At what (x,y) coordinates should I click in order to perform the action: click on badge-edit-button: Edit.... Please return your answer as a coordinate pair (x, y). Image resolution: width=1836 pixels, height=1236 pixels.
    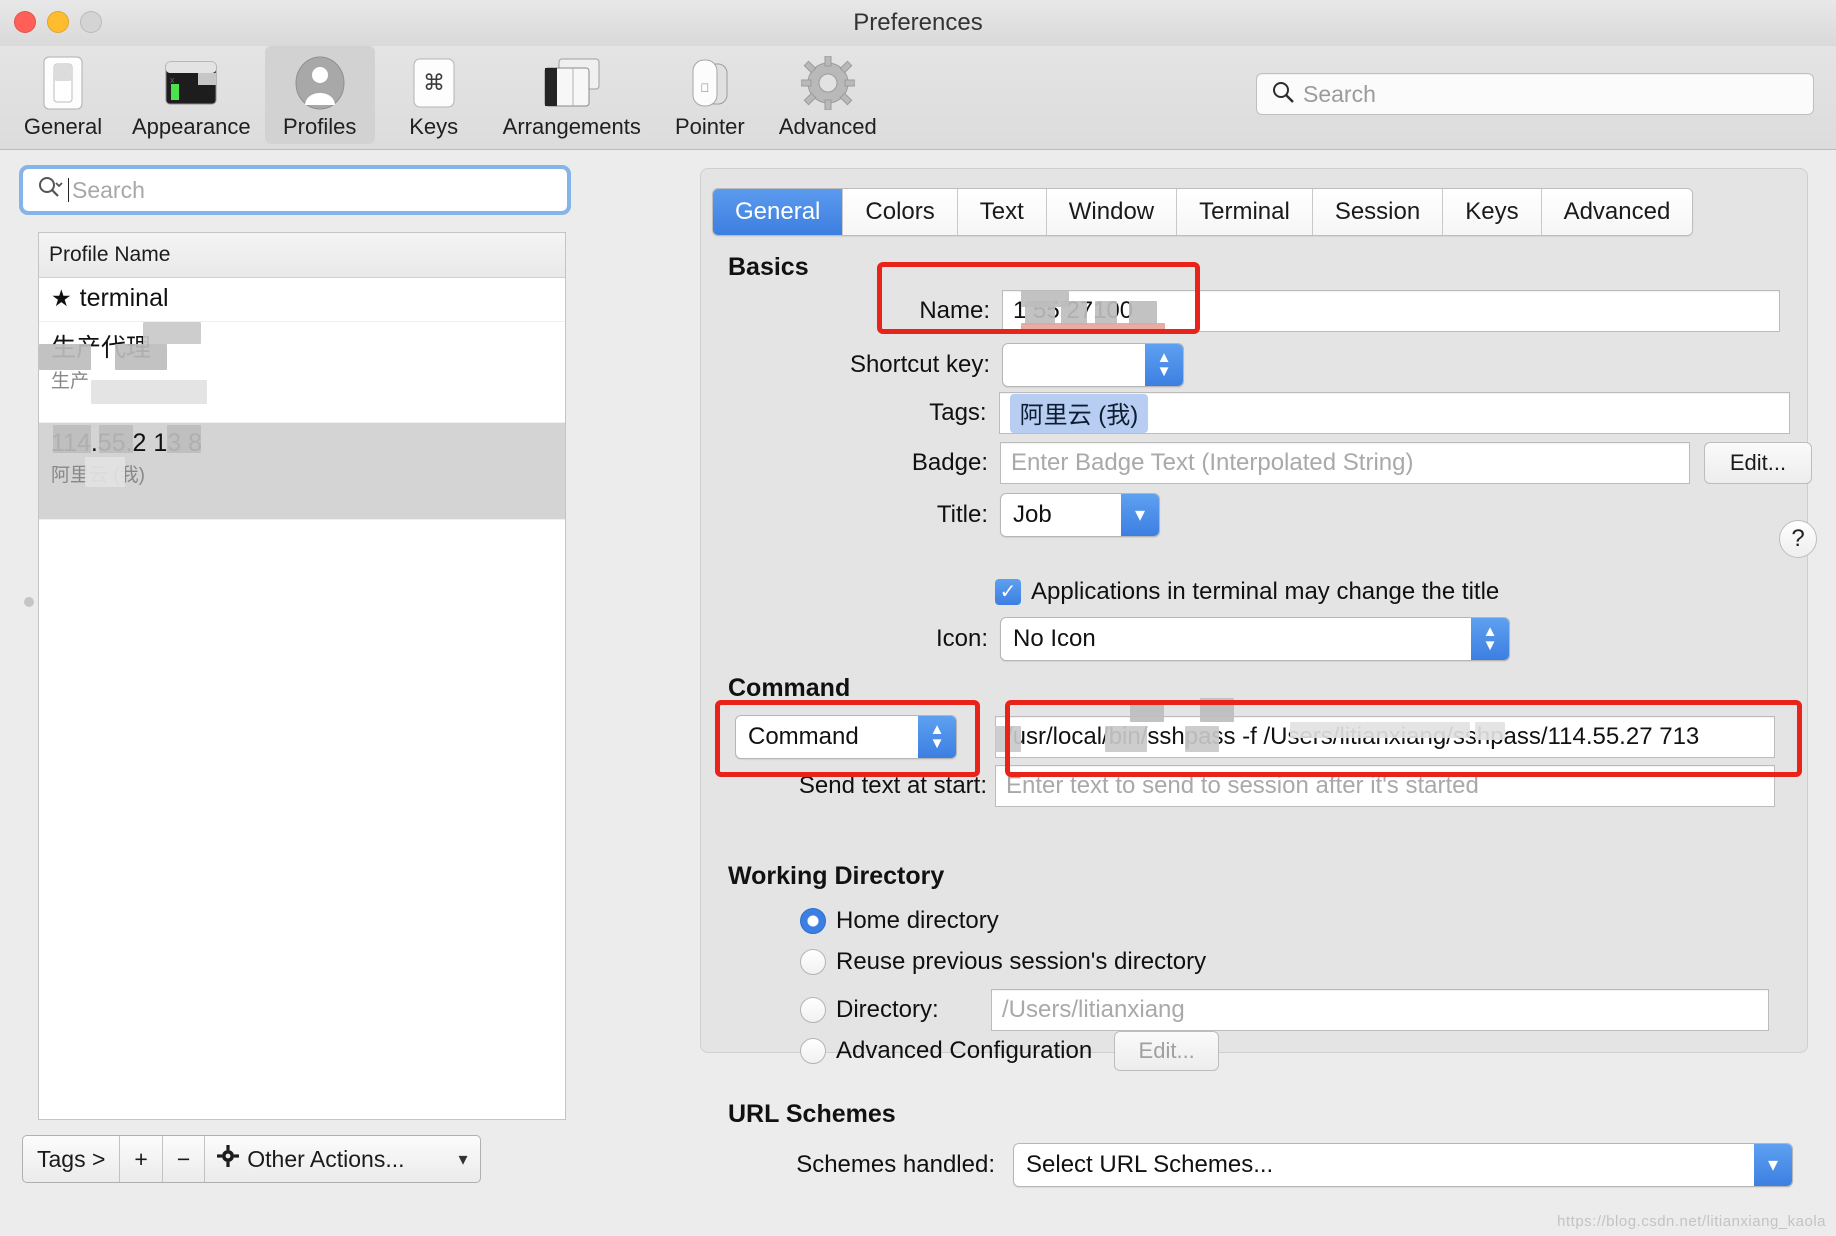
    Looking at the image, I should click on (1758, 463).